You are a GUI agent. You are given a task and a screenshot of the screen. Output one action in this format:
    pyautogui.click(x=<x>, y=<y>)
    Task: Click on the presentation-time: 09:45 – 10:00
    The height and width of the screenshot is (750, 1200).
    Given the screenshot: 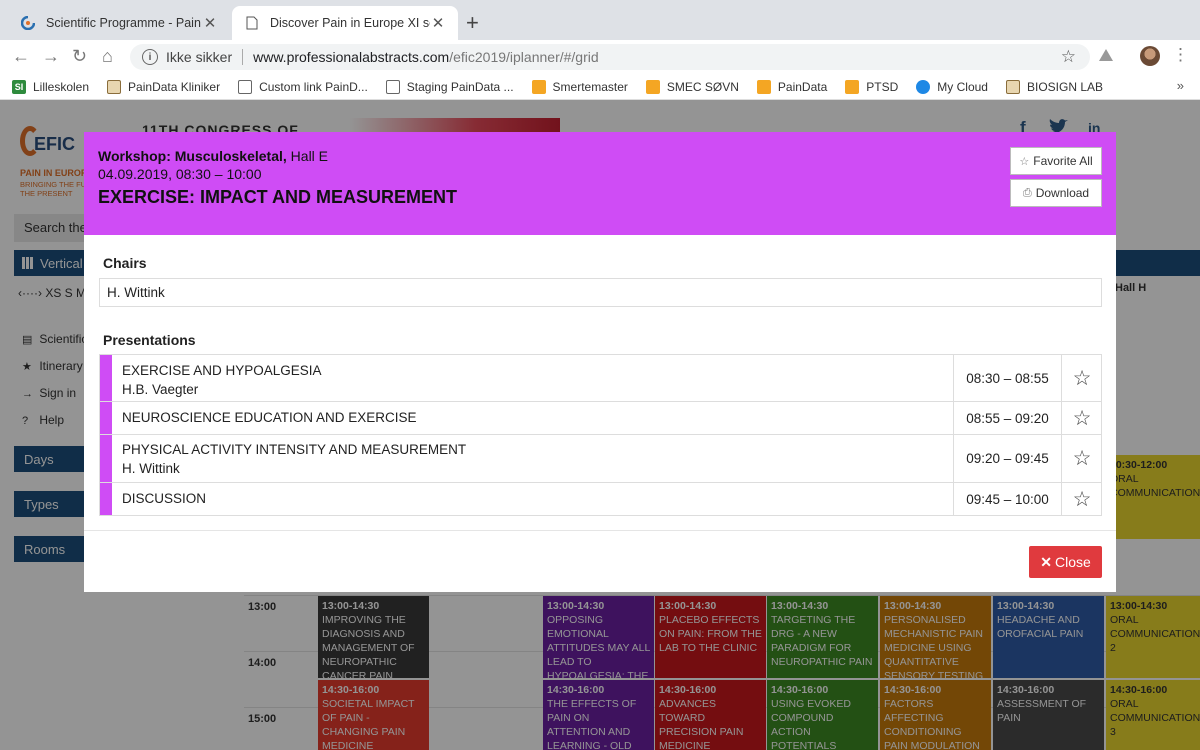 What is the action you would take?
    pyautogui.click(x=1007, y=499)
    